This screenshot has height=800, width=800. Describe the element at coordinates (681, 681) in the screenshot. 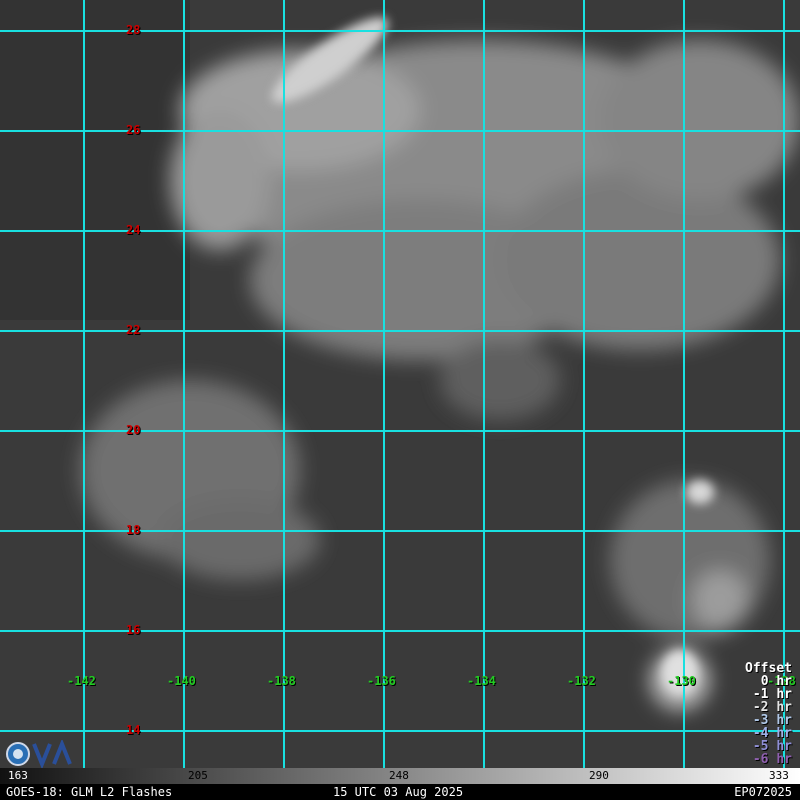

I see `lon-label-130: -130` at that location.